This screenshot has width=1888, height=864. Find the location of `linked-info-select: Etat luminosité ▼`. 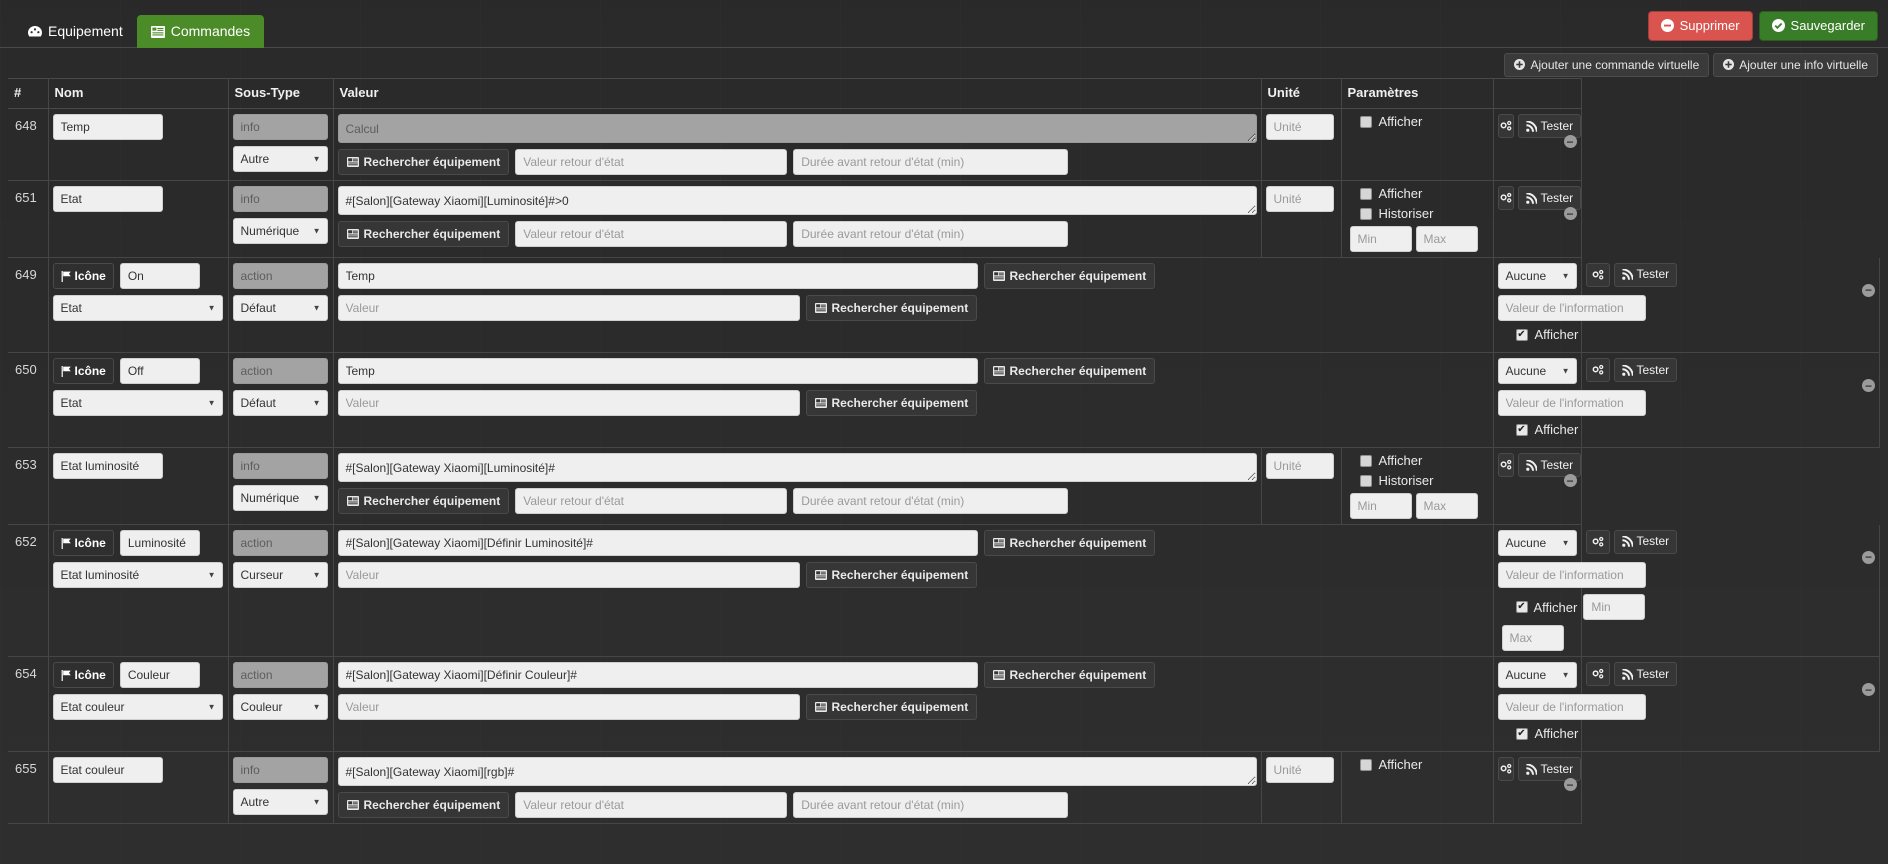

linked-info-select: Etat luminosité ▼ is located at coordinates (137, 575).